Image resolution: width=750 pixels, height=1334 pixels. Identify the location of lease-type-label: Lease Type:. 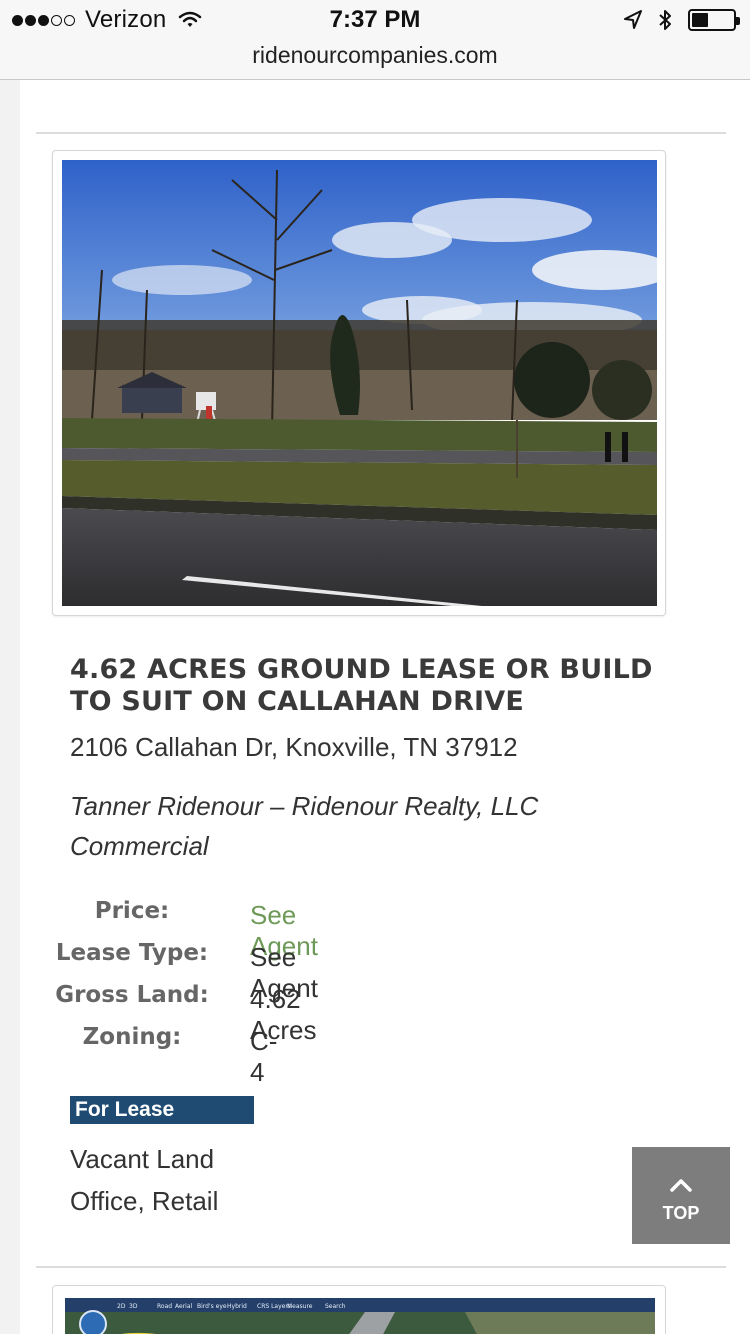
(132, 953).